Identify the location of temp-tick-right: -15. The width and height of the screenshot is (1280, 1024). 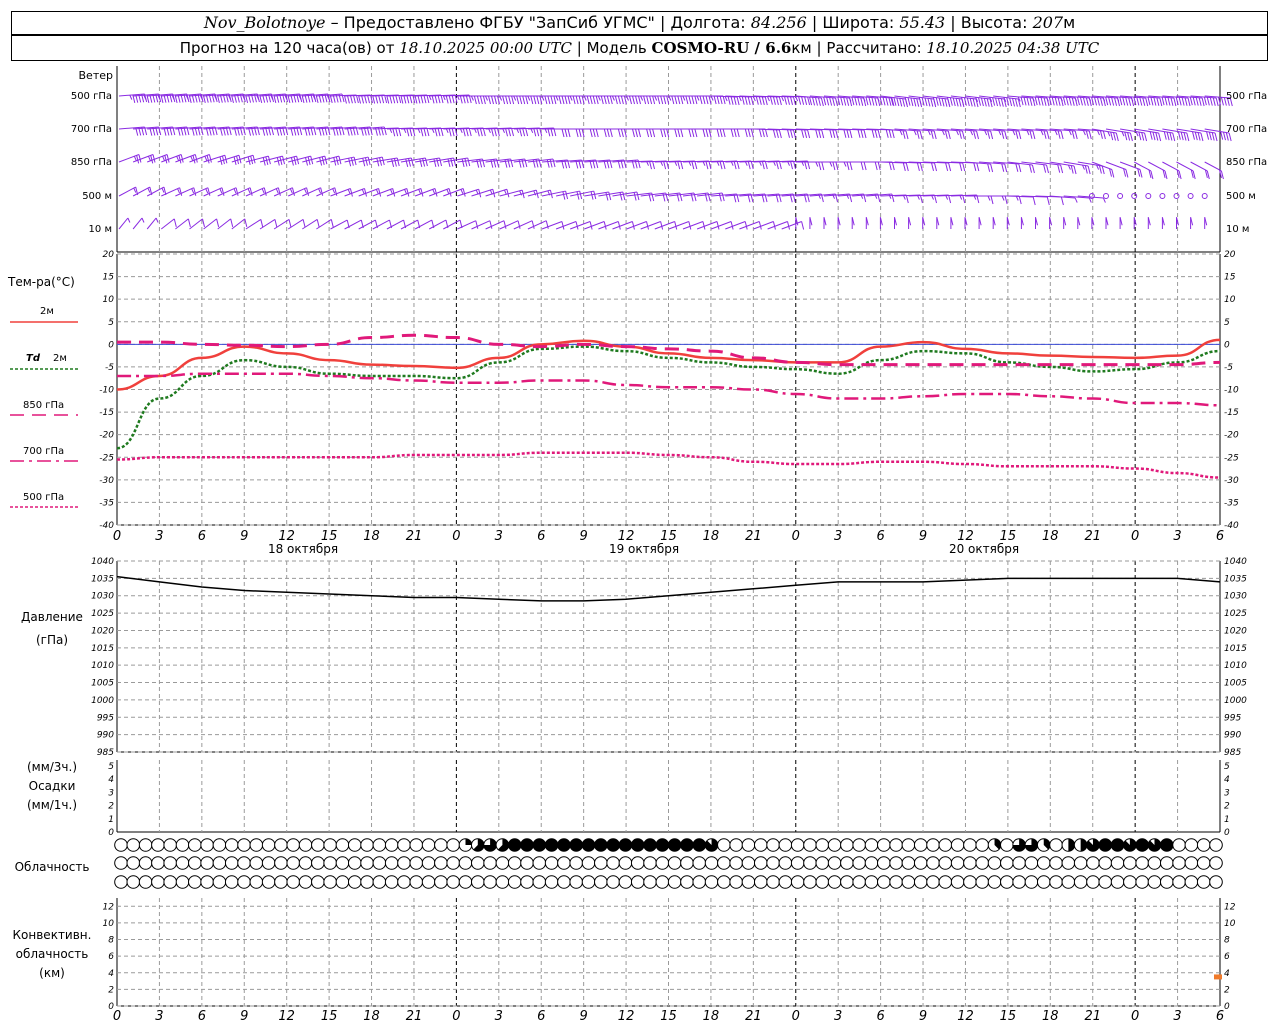
(1231, 413).